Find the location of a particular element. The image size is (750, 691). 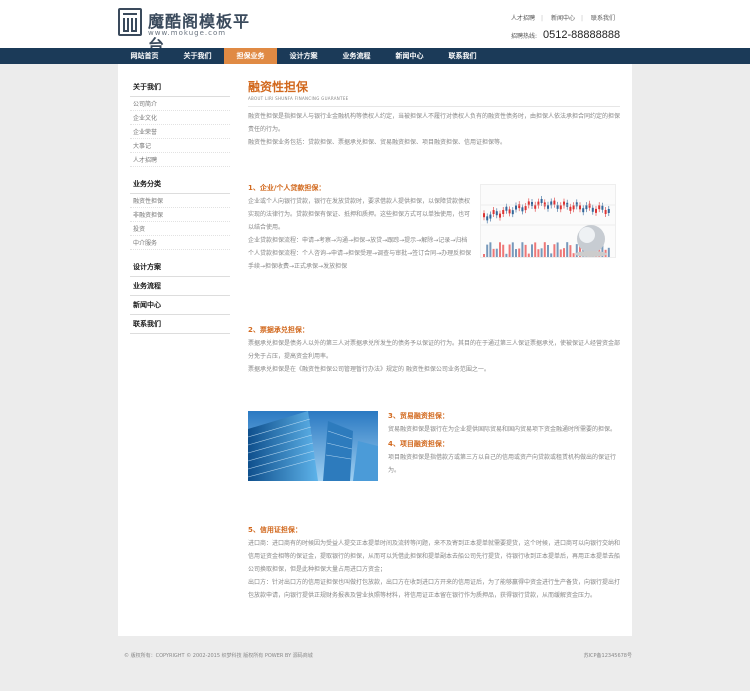

nav-process: 业务流程 is located at coordinates (356, 56).